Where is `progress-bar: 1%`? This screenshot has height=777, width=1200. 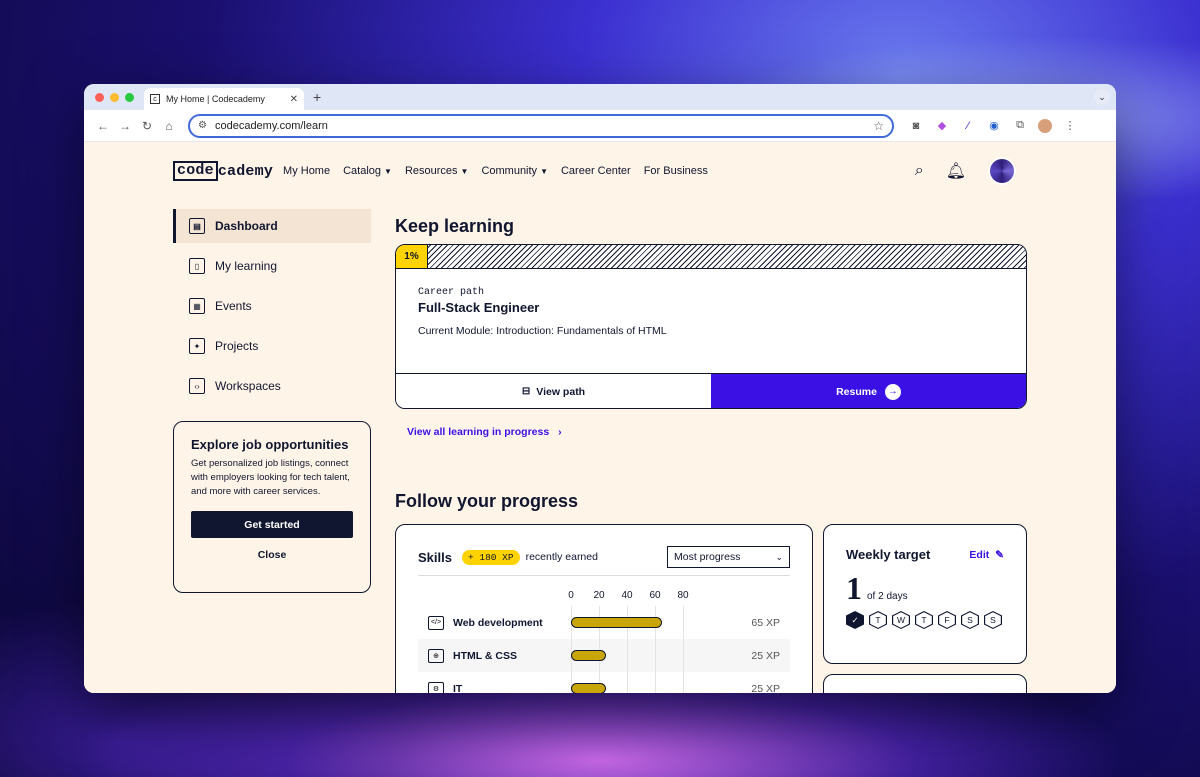
progress-bar: 1% is located at coordinates (711, 257).